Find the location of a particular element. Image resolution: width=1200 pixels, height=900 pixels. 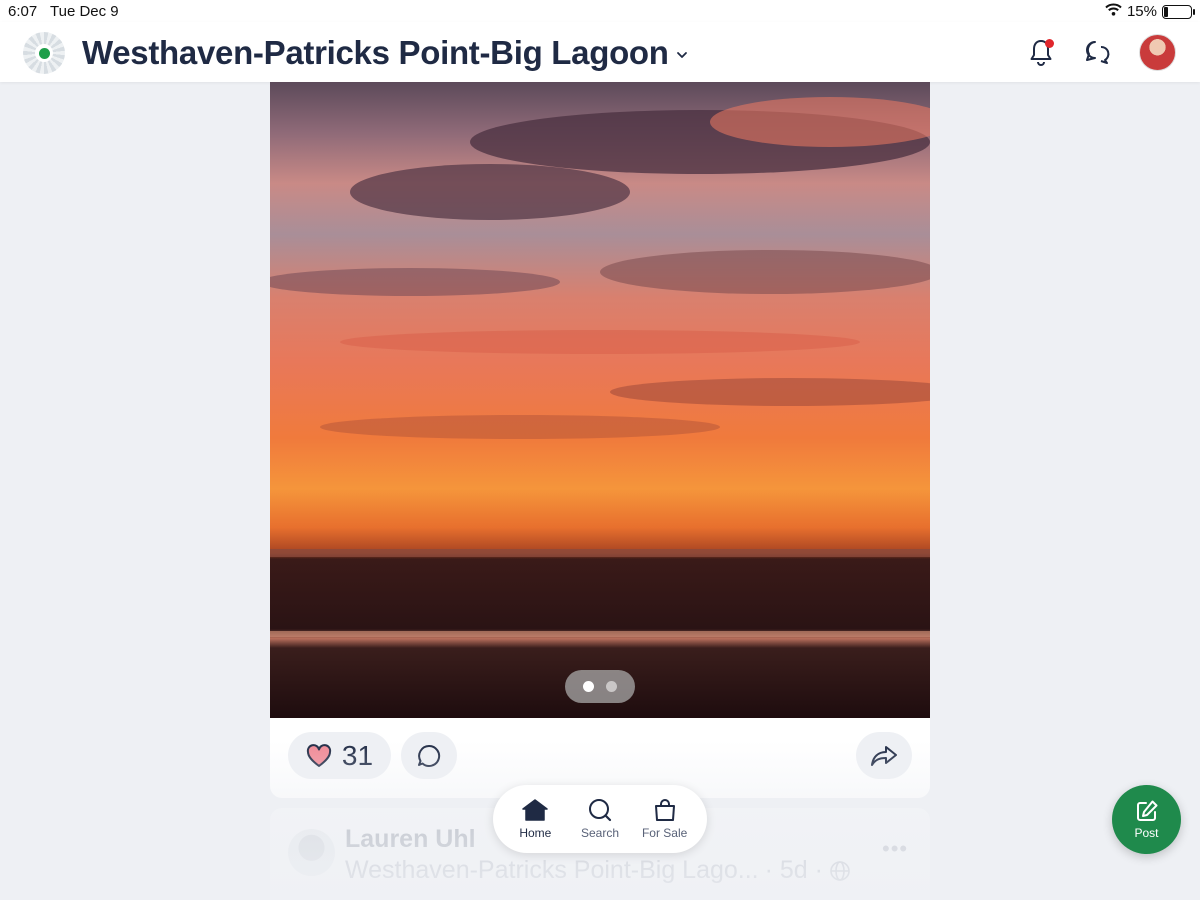

status-right: 15% is located at coordinates (1150, 11).